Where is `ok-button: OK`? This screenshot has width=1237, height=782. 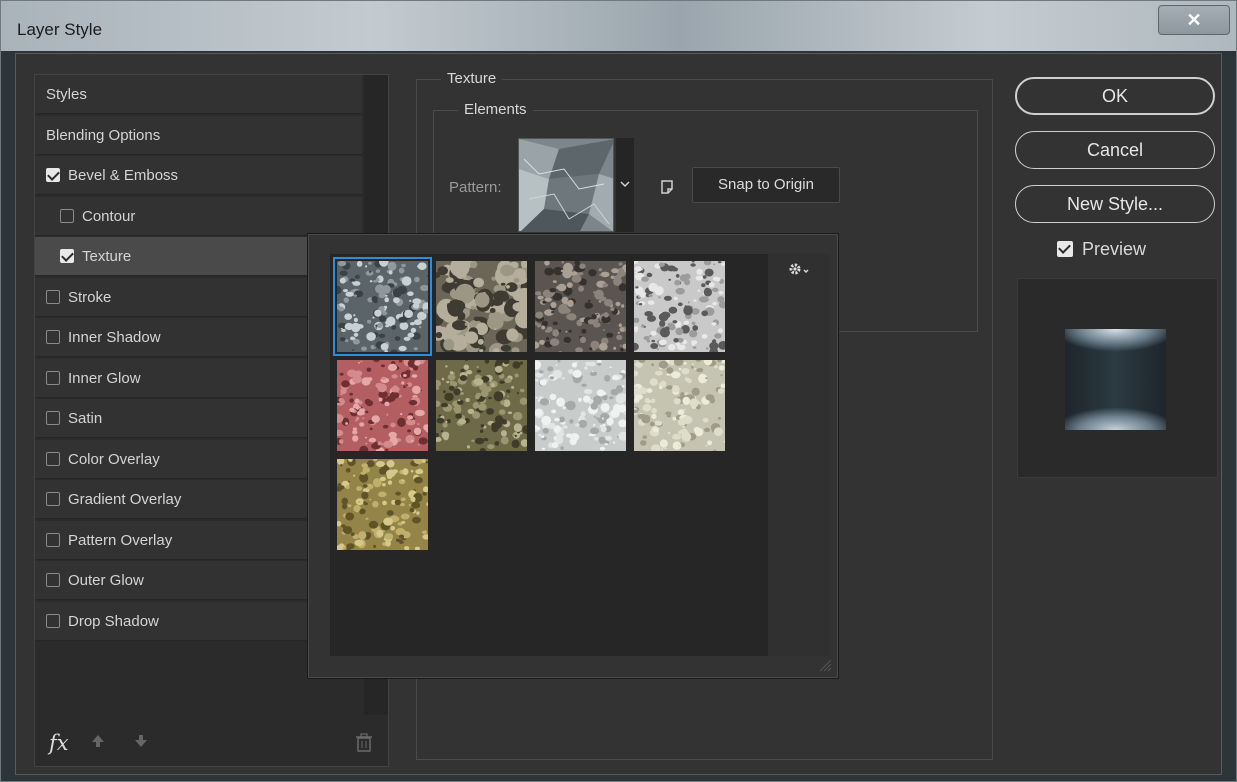 ok-button: OK is located at coordinates (1115, 96).